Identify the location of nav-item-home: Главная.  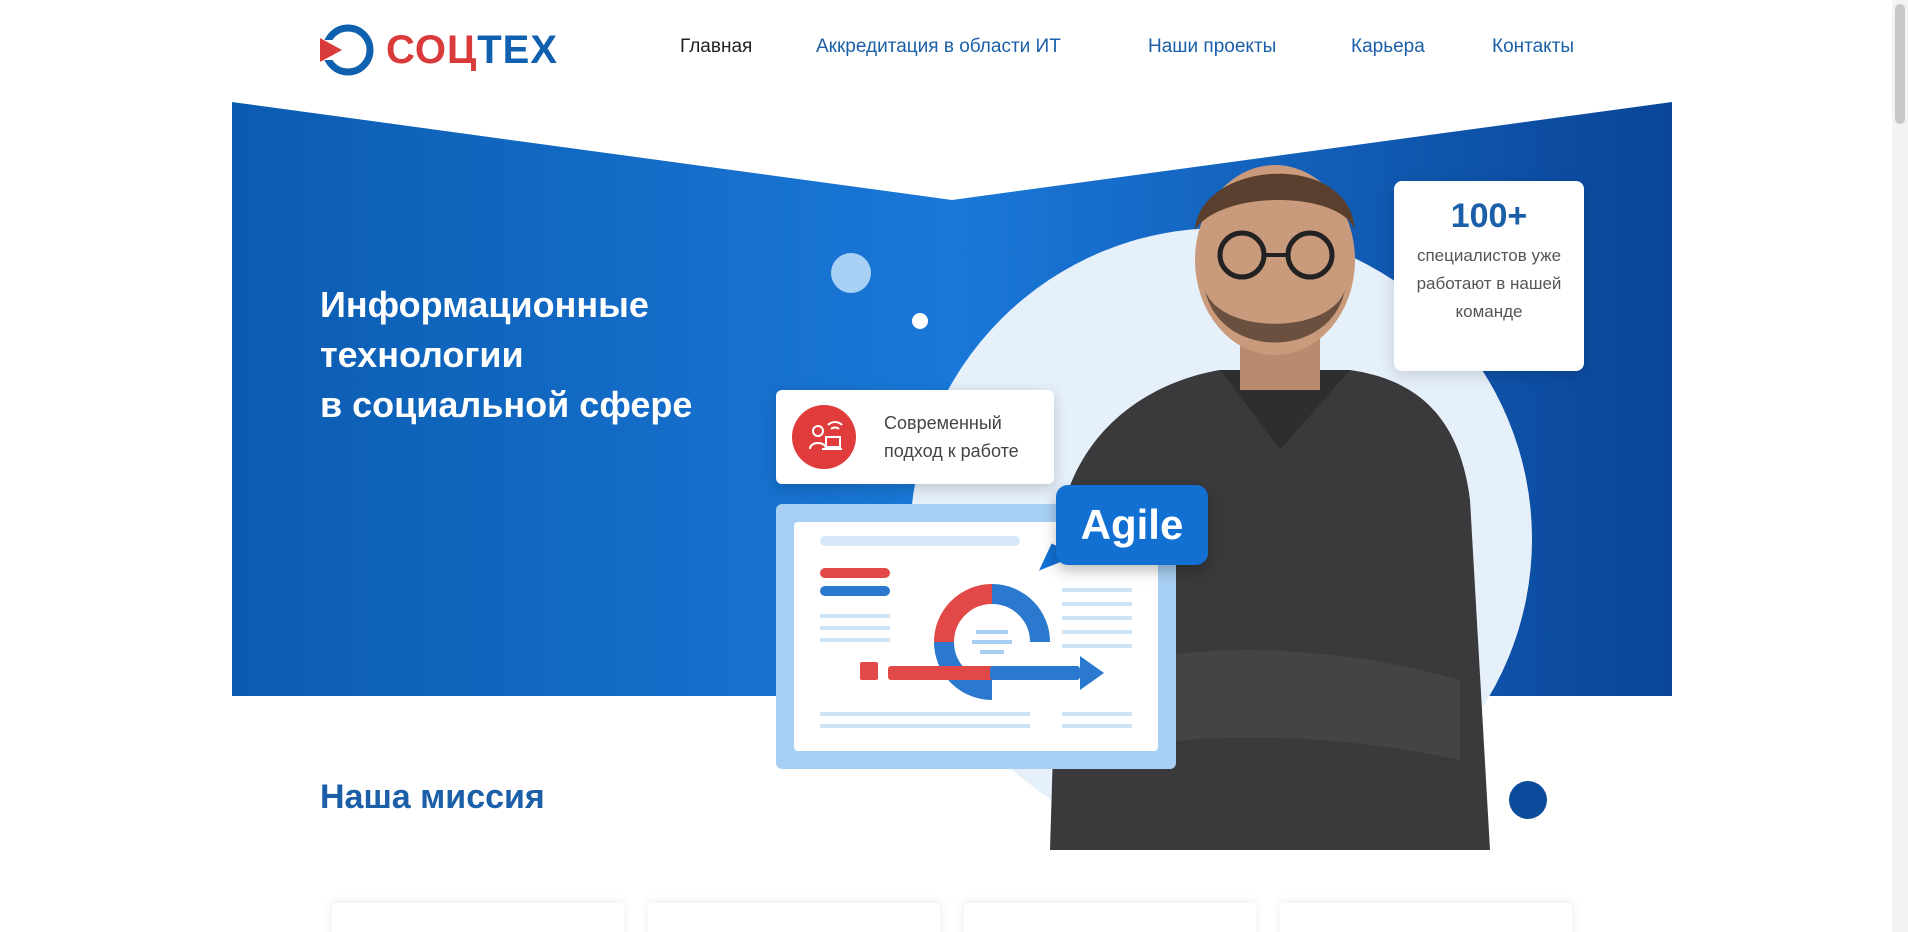
(716, 47).